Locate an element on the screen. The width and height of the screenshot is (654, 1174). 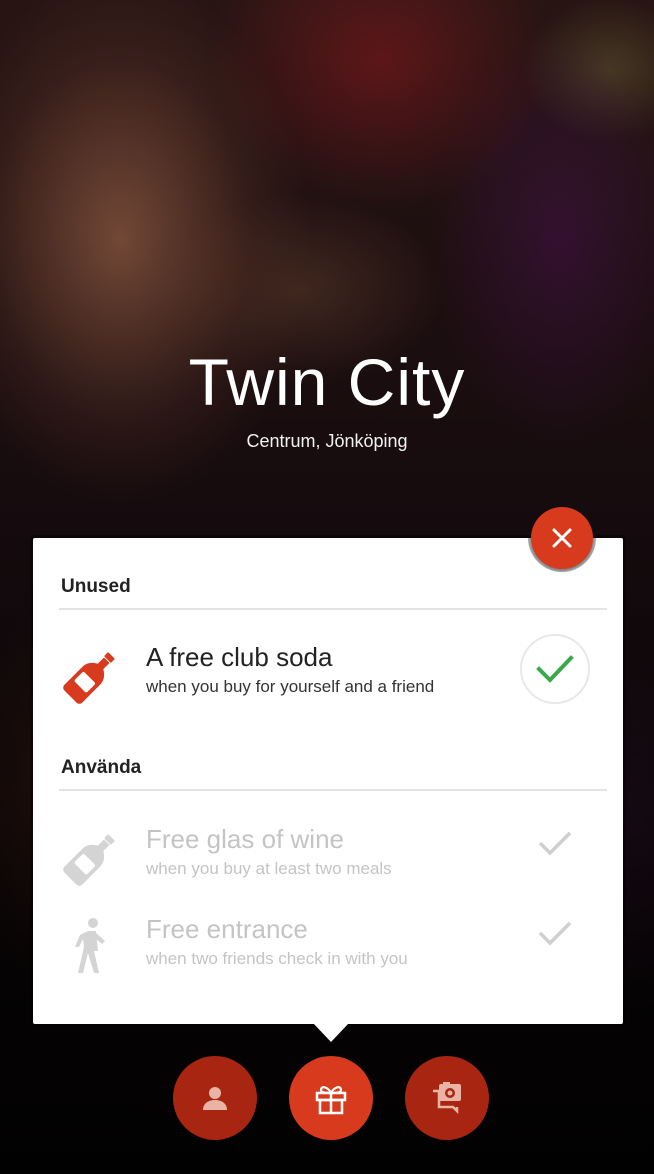
close-button is located at coordinates (562, 538).